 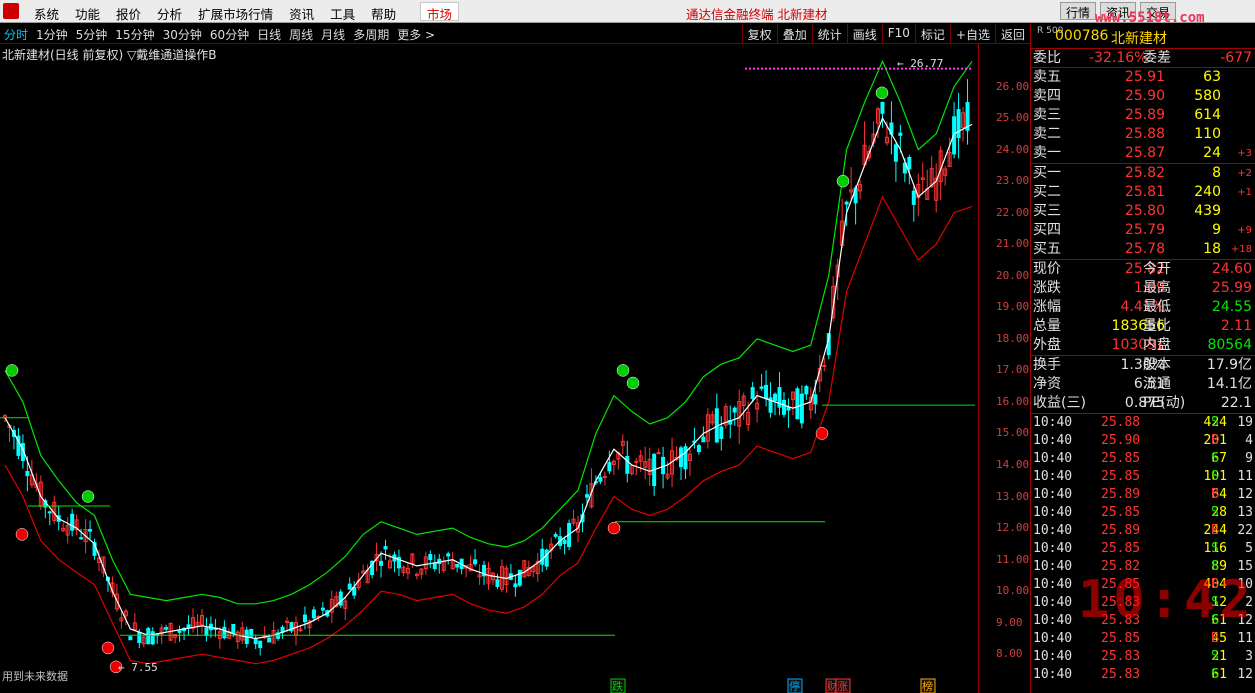 I want to click on tool-button-4: F10, so click(x=898, y=33).